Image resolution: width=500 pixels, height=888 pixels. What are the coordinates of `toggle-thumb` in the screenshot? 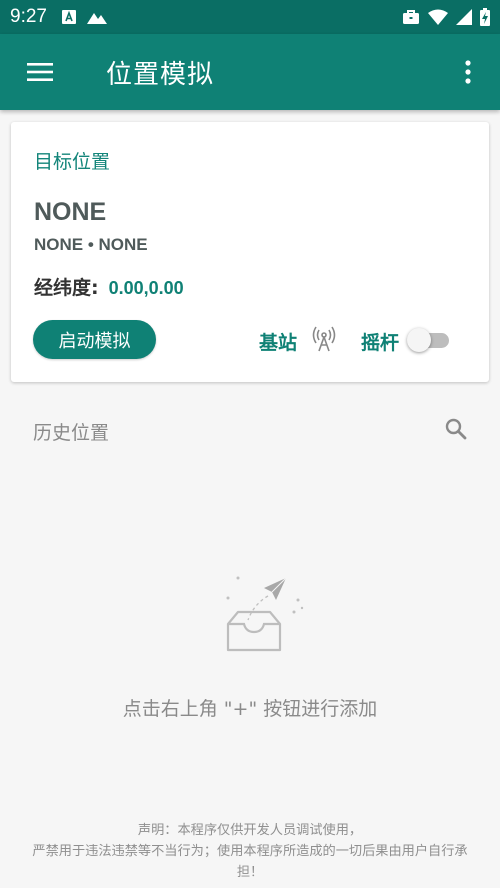 It's located at (419, 340).